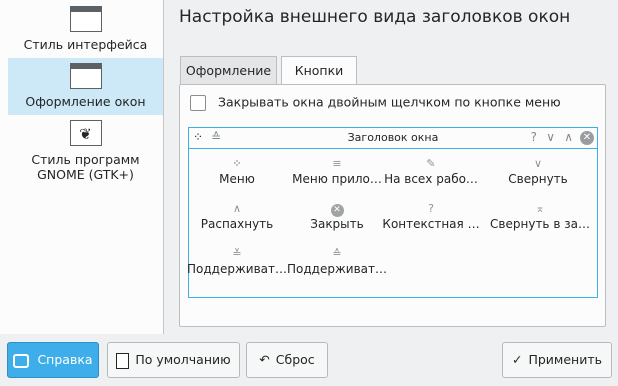 This screenshot has width=618, height=386. Describe the element at coordinates (264, 359) in the screenshot. I see `undo-icon: ↶` at that location.